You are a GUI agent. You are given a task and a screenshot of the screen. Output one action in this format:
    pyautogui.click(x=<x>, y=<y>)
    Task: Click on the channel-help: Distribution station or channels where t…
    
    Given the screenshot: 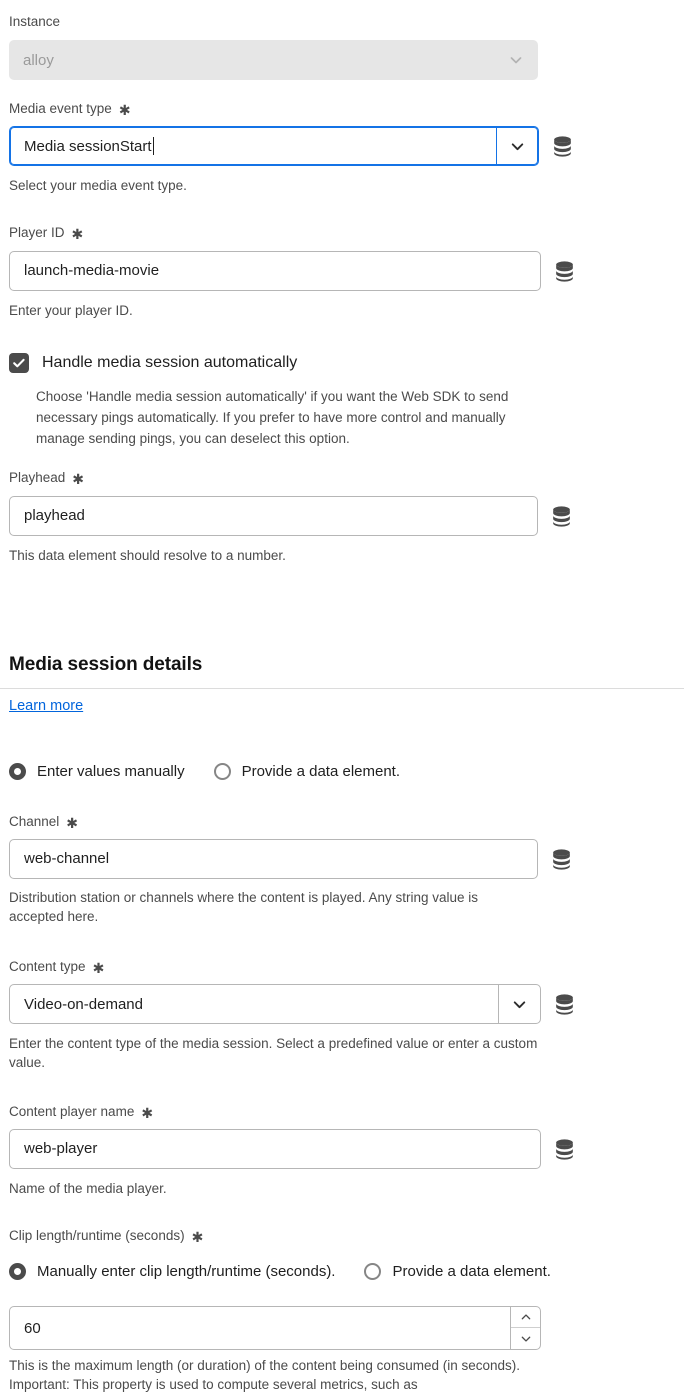 What is the action you would take?
    pyautogui.click(x=244, y=907)
    